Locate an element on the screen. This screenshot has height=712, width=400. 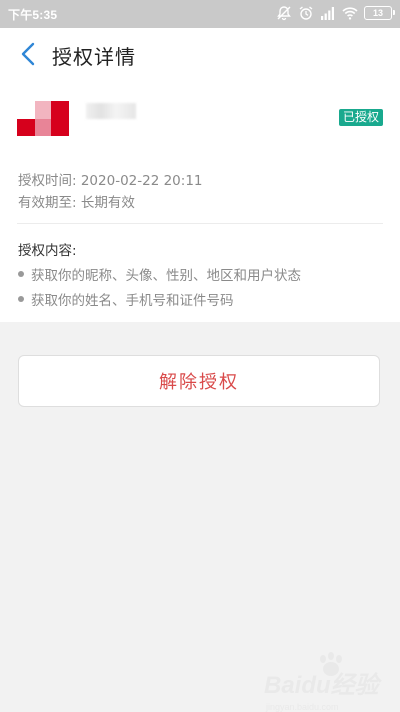
notifications-off-icon is located at coordinates (284, 13).